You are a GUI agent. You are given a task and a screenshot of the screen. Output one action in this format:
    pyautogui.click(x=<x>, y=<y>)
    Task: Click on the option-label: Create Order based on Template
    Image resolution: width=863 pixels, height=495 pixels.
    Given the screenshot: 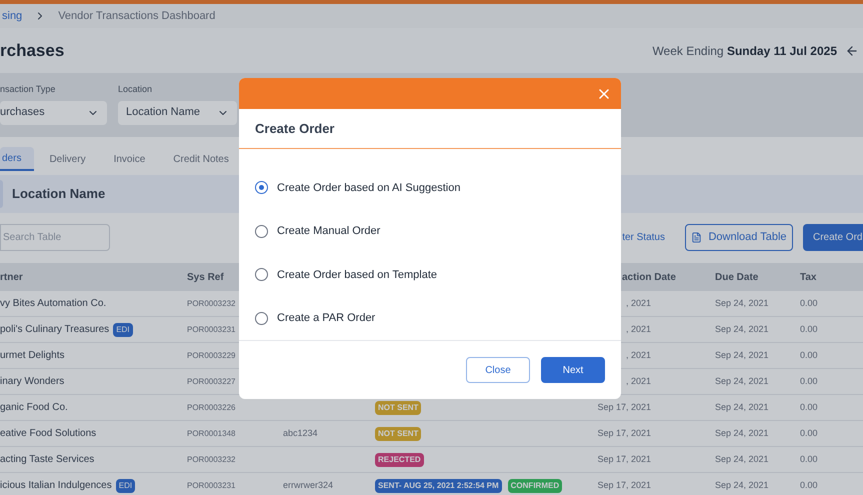 What is the action you would take?
    pyautogui.click(x=357, y=275)
    